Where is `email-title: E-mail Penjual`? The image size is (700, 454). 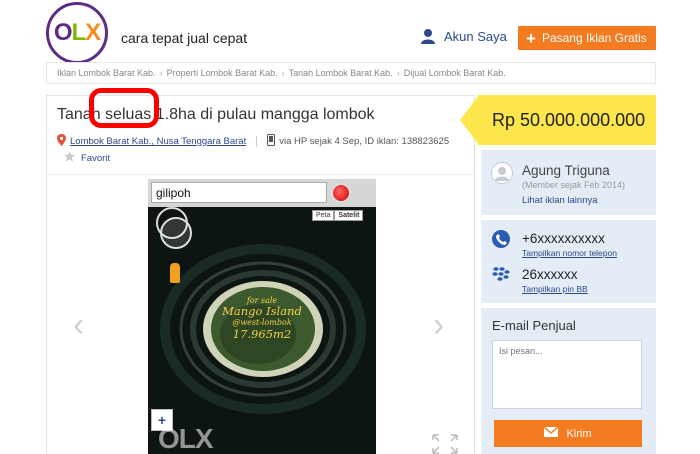
email-title: E-mail Penjual is located at coordinates (534, 325).